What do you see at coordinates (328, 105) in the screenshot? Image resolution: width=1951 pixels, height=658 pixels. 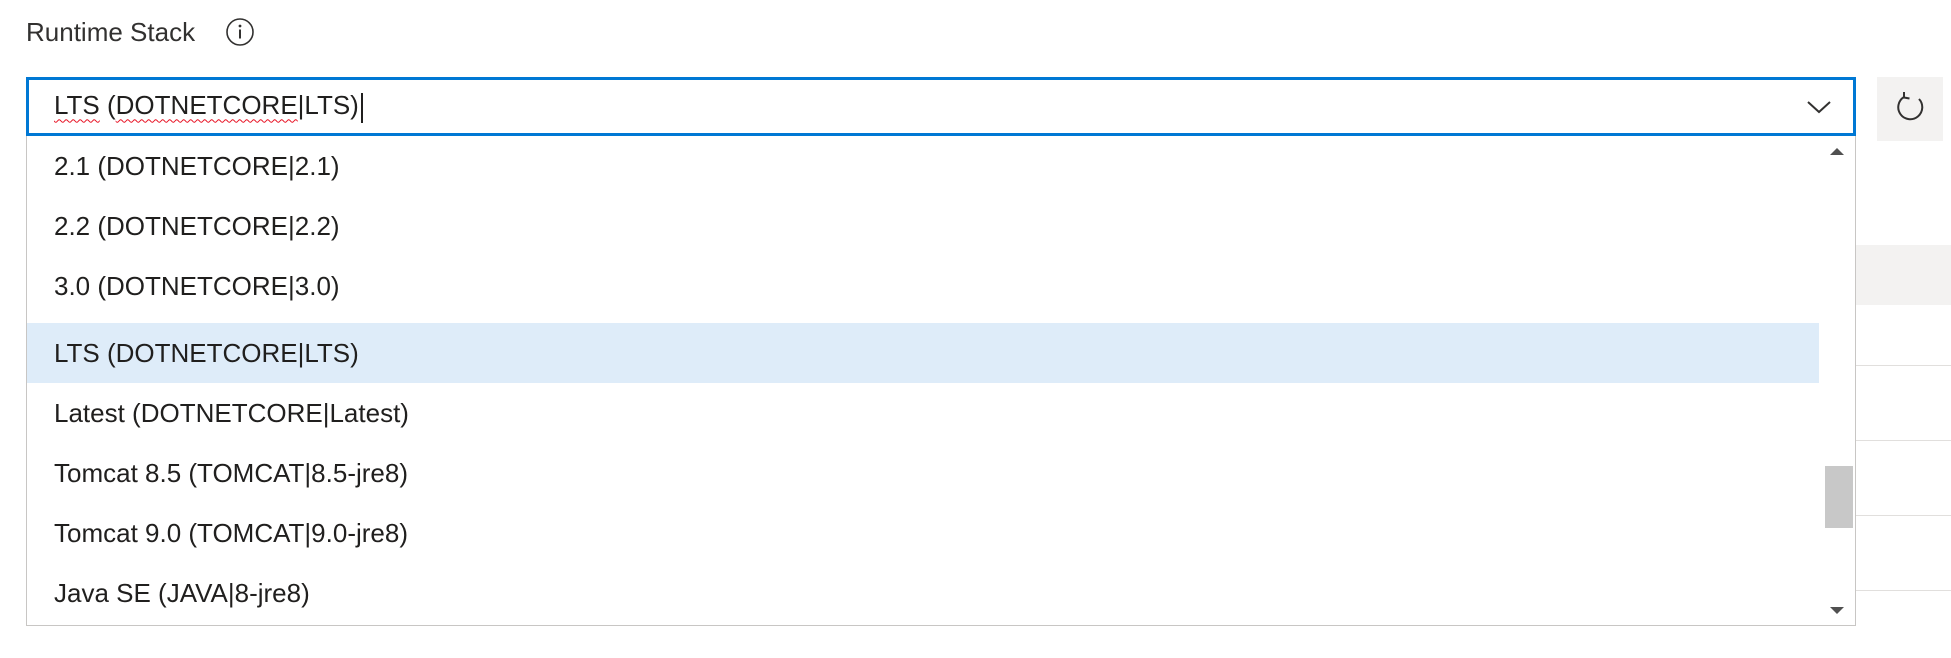 I see `combobox-value-suffix: |LTS)` at bounding box center [328, 105].